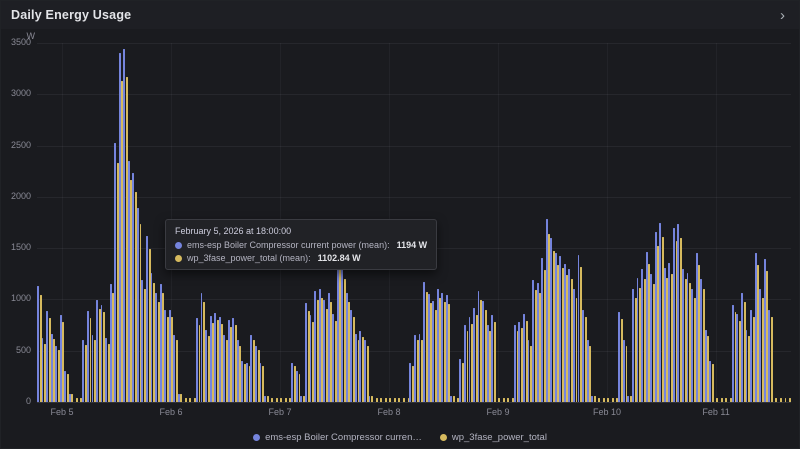 The height and width of the screenshot is (449, 800). Describe the element at coordinates (716, 412) in the screenshot. I see `x-tick-label: Feb 11` at that location.